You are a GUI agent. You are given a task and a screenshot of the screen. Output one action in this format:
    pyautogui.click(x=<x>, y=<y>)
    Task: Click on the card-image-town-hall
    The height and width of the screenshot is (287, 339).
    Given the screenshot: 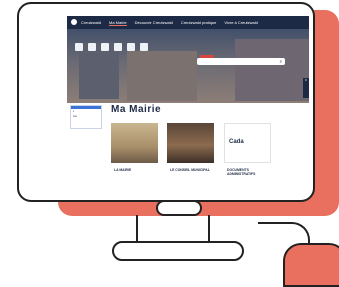 What is the action you would take?
    pyautogui.click(x=134, y=143)
    